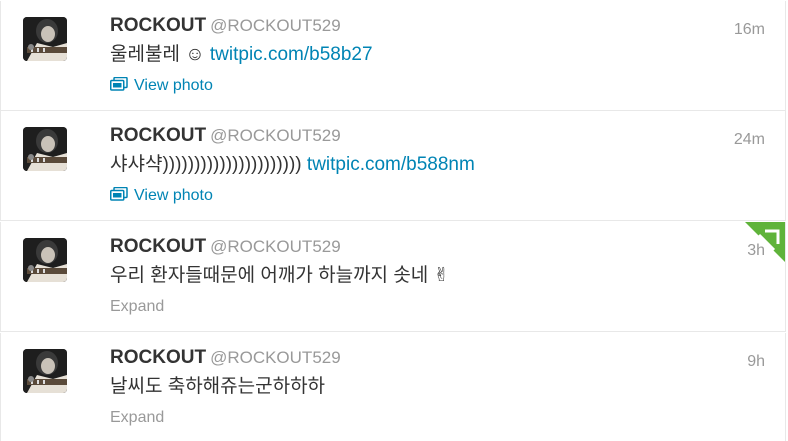 This screenshot has width=788, height=441. I want to click on tweet-text: 울레불레 ☺ twitpic.com/b58b27, so click(241, 55).